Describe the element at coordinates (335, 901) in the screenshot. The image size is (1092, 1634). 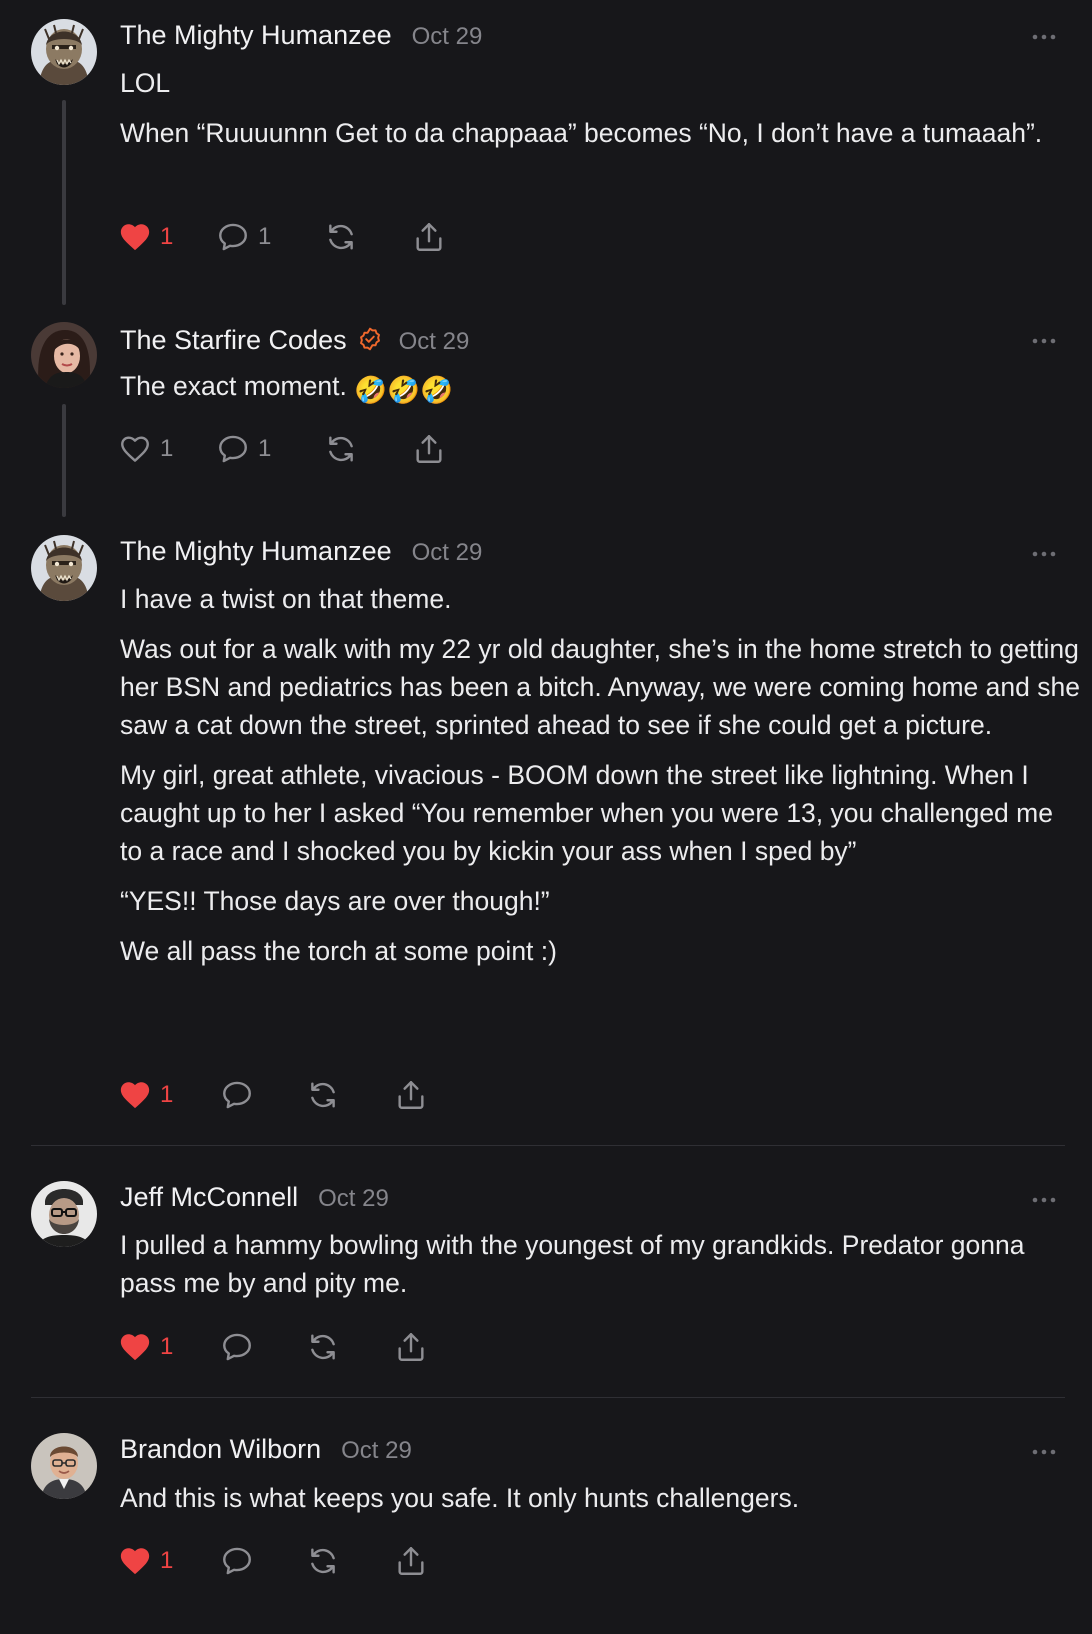
I see `comment-paragraph: “YES!! Those days are over though!”` at that location.